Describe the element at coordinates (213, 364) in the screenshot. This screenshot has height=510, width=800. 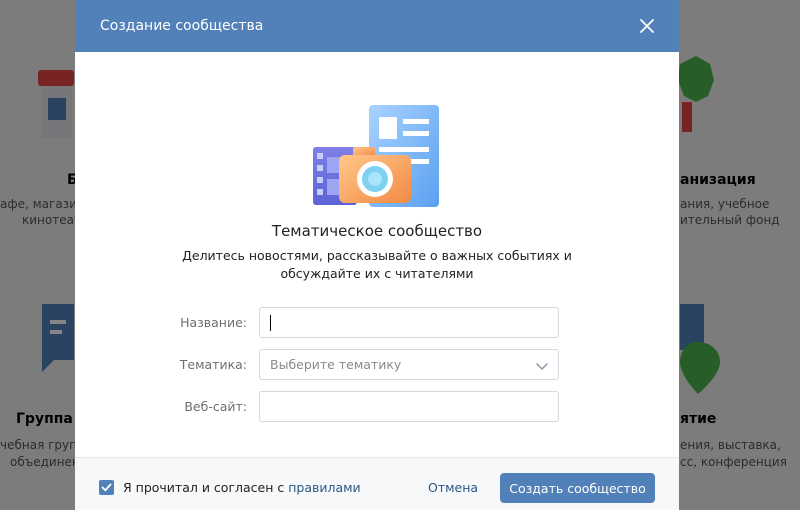
I see `topic-label: Тематика:` at that location.